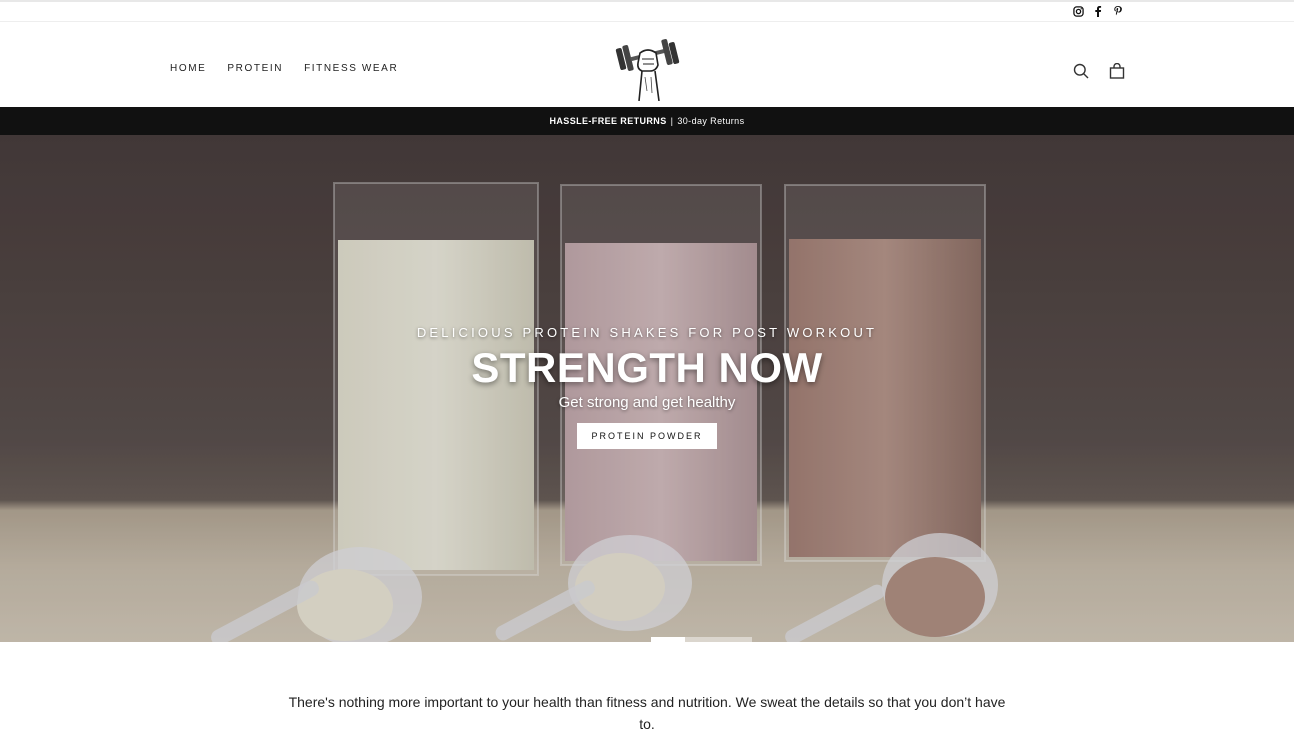 The height and width of the screenshot is (732, 1294). What do you see at coordinates (608, 121) in the screenshot?
I see `announcement-bold: HASSLE-FREE RETURNS` at bounding box center [608, 121].